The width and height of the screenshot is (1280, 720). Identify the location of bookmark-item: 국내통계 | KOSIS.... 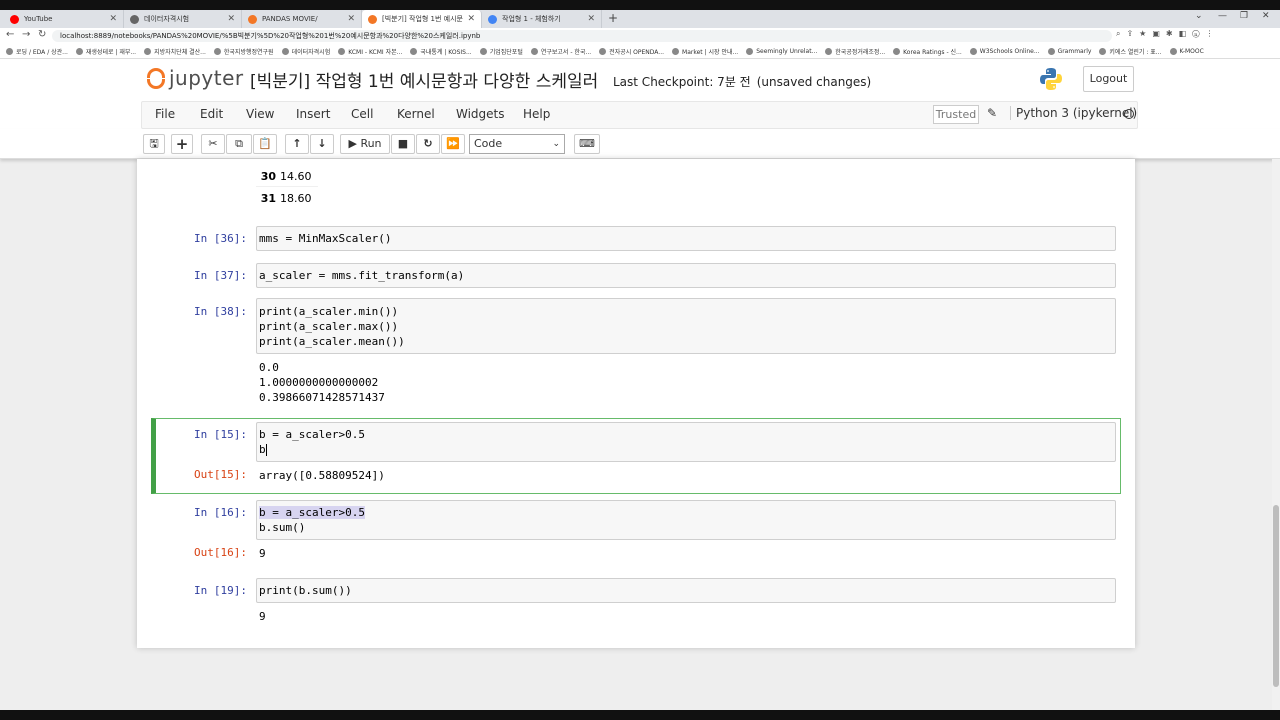
(441, 51).